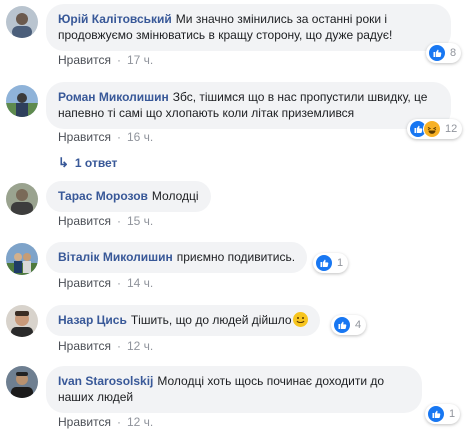  I want to click on comment-author: Тарас Морозов, so click(103, 196).